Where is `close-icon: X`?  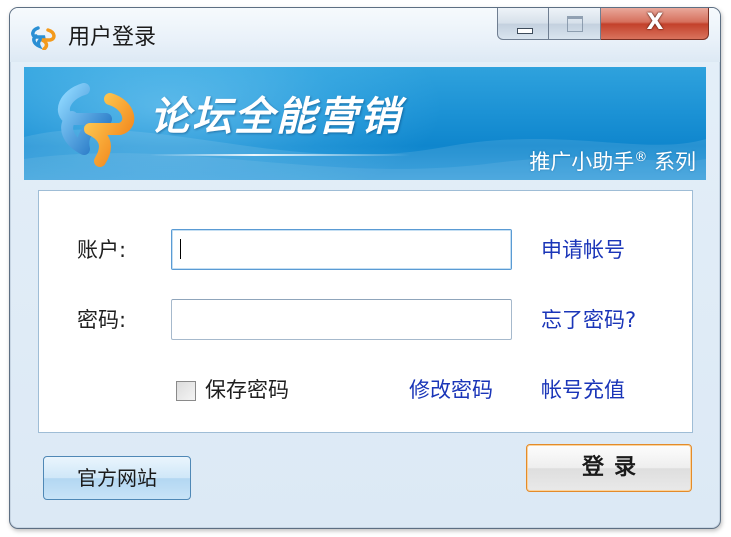 close-icon: X is located at coordinates (655, 22).